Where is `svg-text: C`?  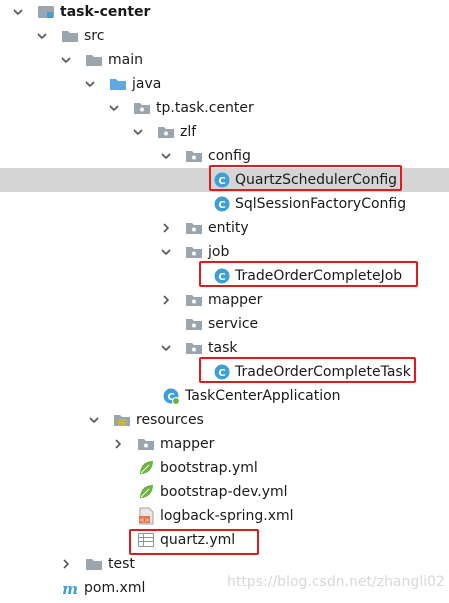 svg-text: C is located at coordinates (221, 205).